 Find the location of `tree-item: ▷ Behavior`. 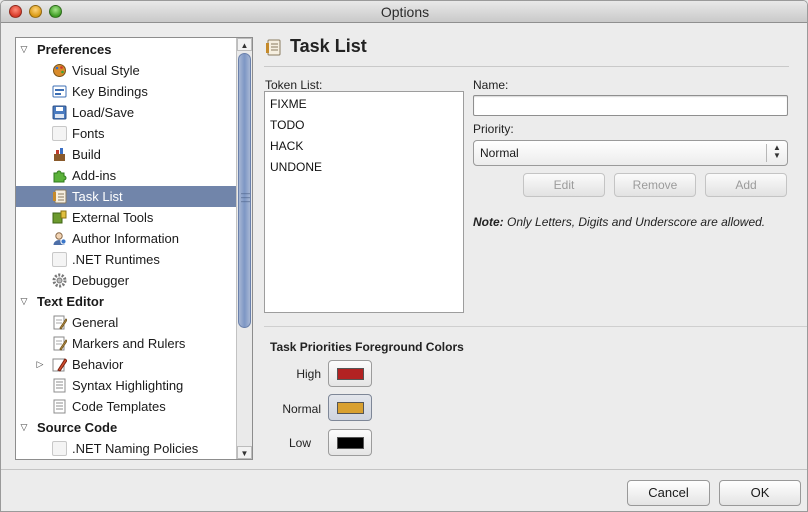

tree-item: ▷ Behavior is located at coordinates (126, 364).